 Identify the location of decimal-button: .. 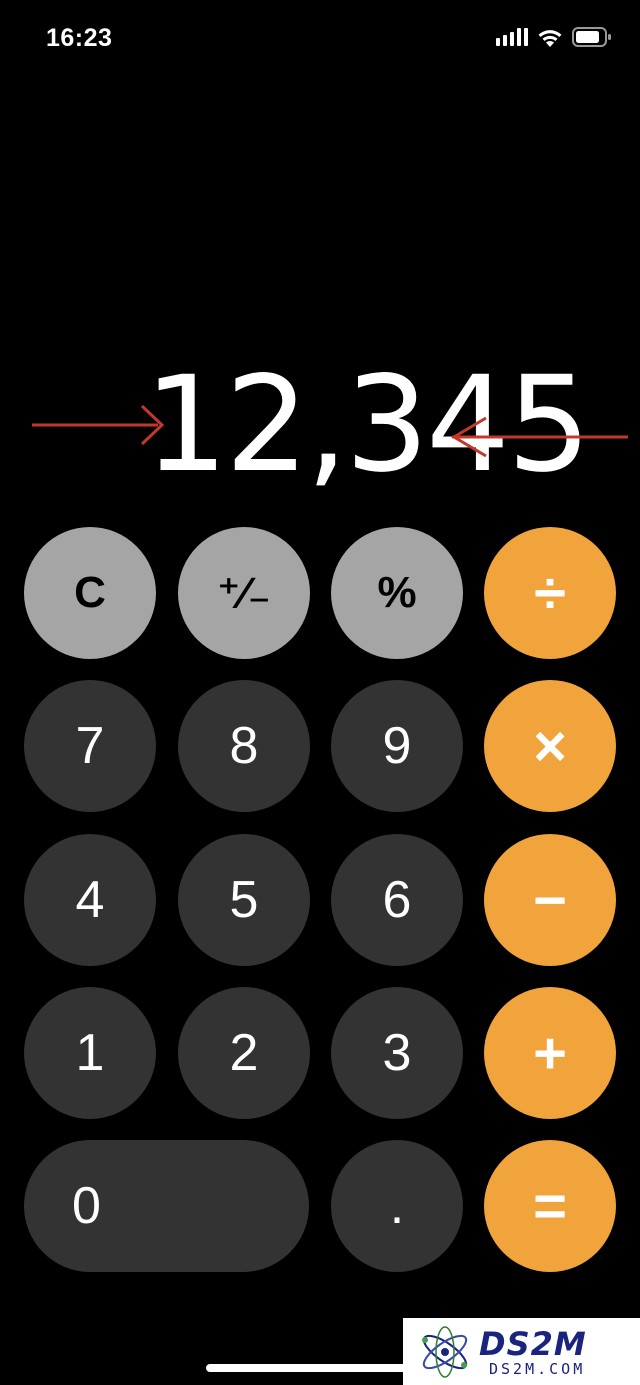
(397, 1206).